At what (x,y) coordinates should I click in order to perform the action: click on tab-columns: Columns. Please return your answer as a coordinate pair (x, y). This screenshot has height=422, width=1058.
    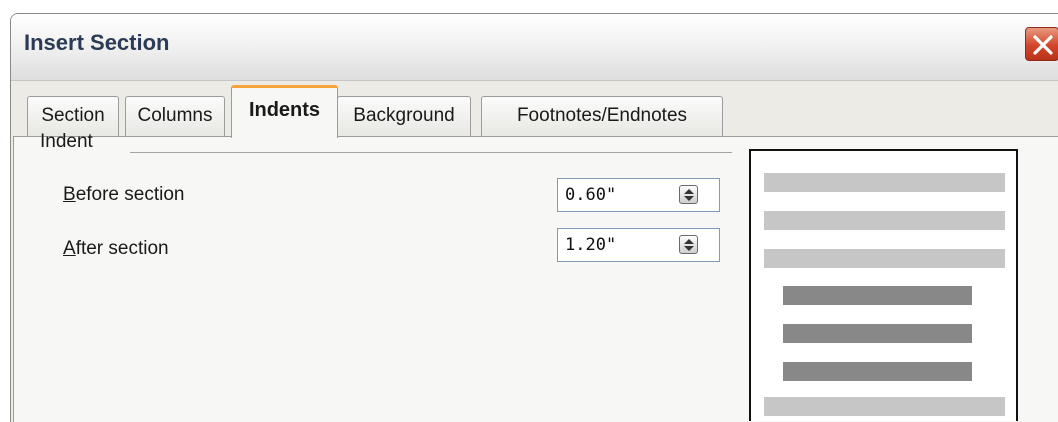
    Looking at the image, I should click on (175, 116).